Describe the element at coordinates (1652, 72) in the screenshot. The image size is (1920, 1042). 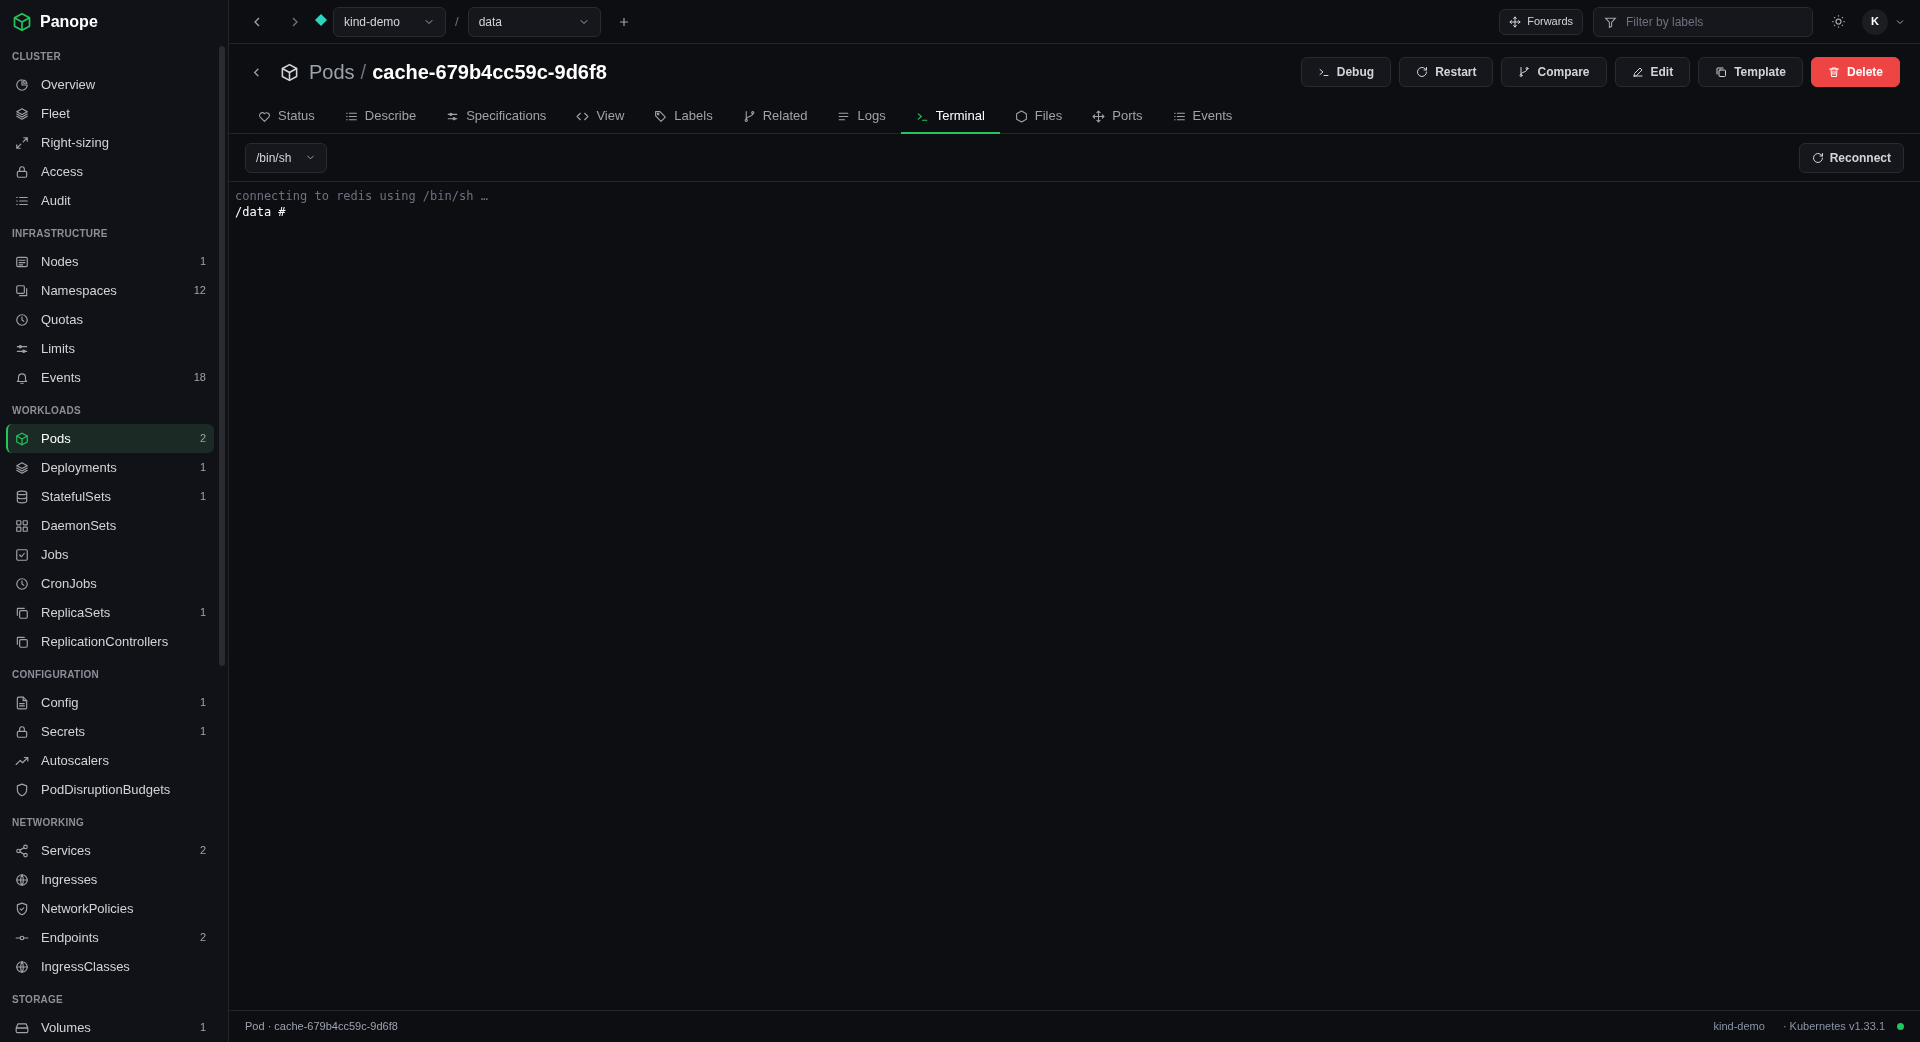
I see `action-button: Edit` at that location.